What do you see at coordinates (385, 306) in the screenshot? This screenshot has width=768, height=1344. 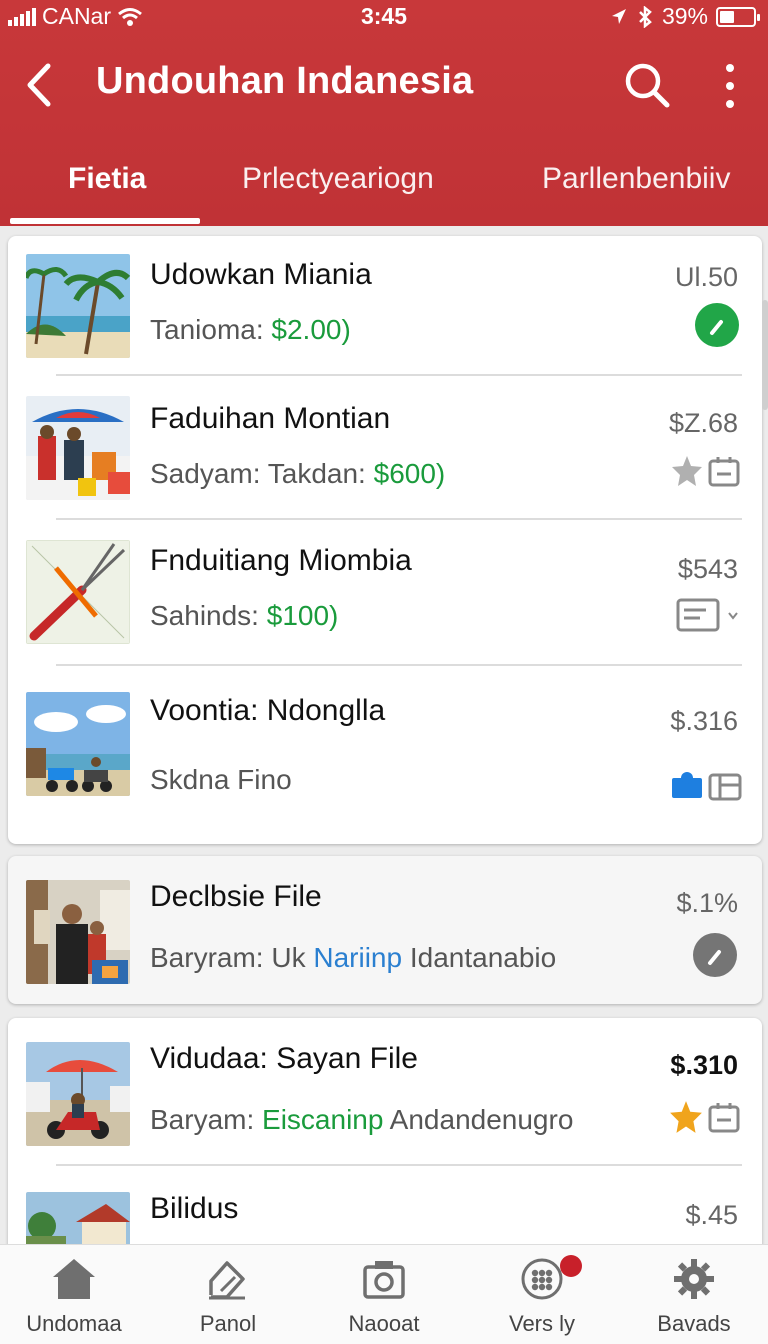 I see `list-item: Udowkan Miania Tanioma: $2.00) Ul.50` at bounding box center [385, 306].